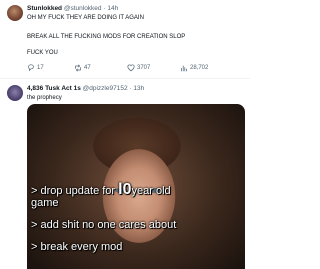 This screenshot has height=269, width=320. Describe the element at coordinates (144, 68) in the screenshot. I see `like-count: 3707` at that location.